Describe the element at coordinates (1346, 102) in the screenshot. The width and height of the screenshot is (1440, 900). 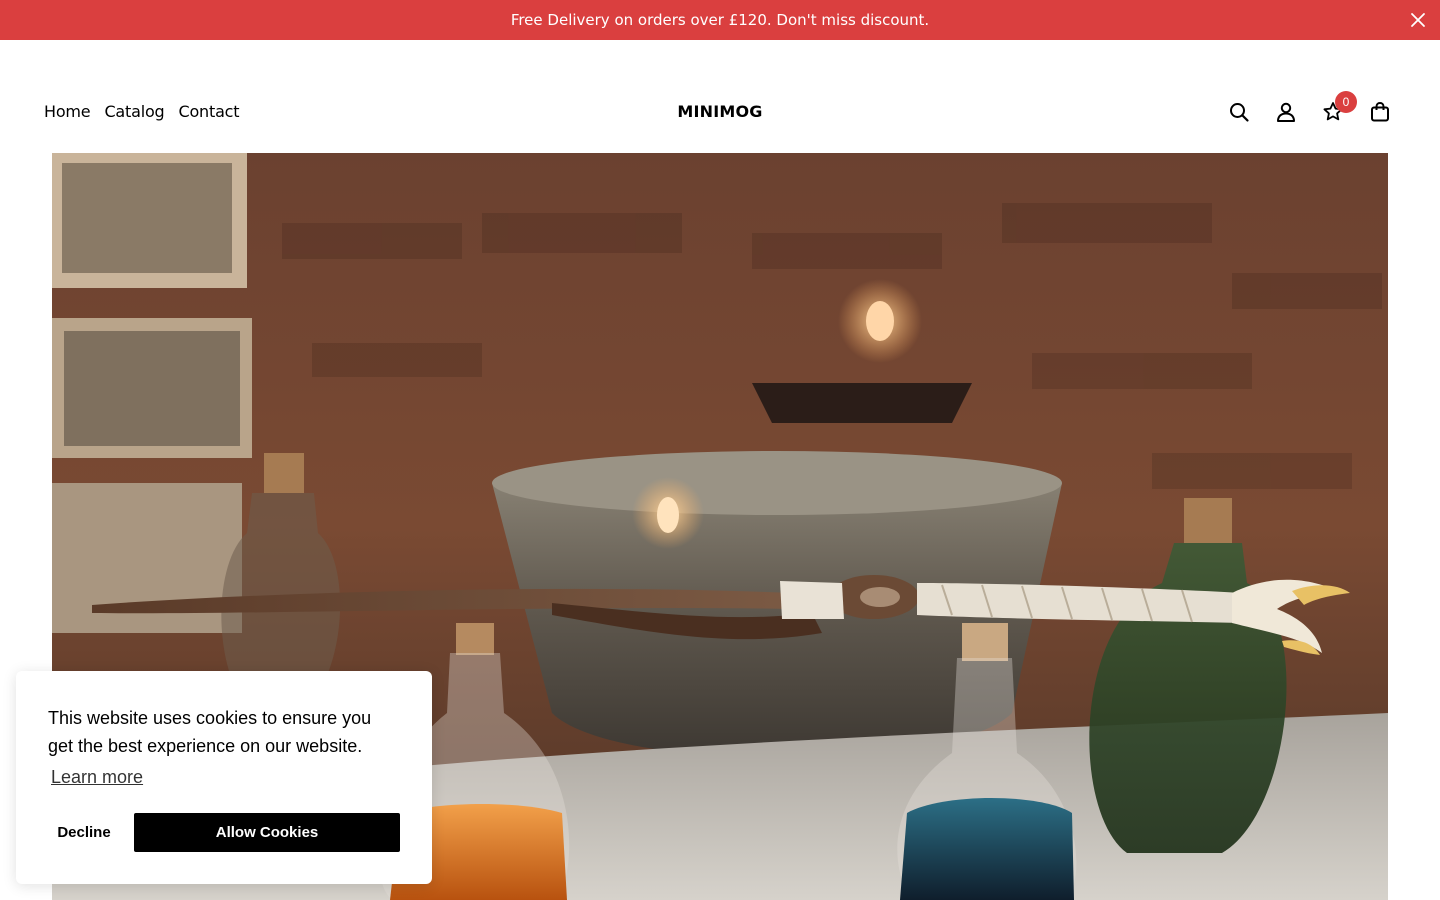
I see `wishlist-count-badge: 0` at that location.